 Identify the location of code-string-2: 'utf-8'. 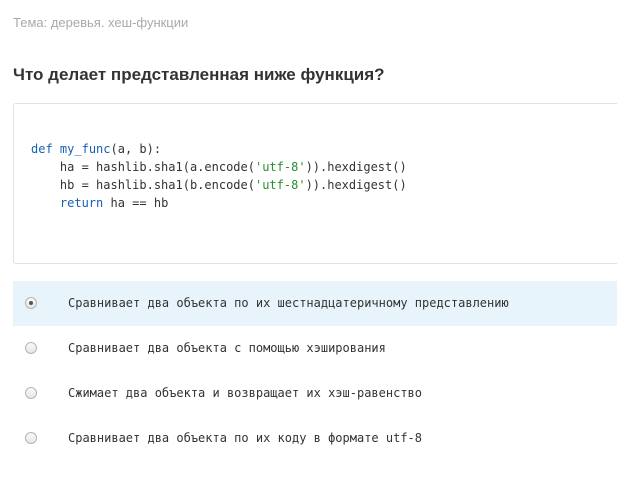
(280, 185).